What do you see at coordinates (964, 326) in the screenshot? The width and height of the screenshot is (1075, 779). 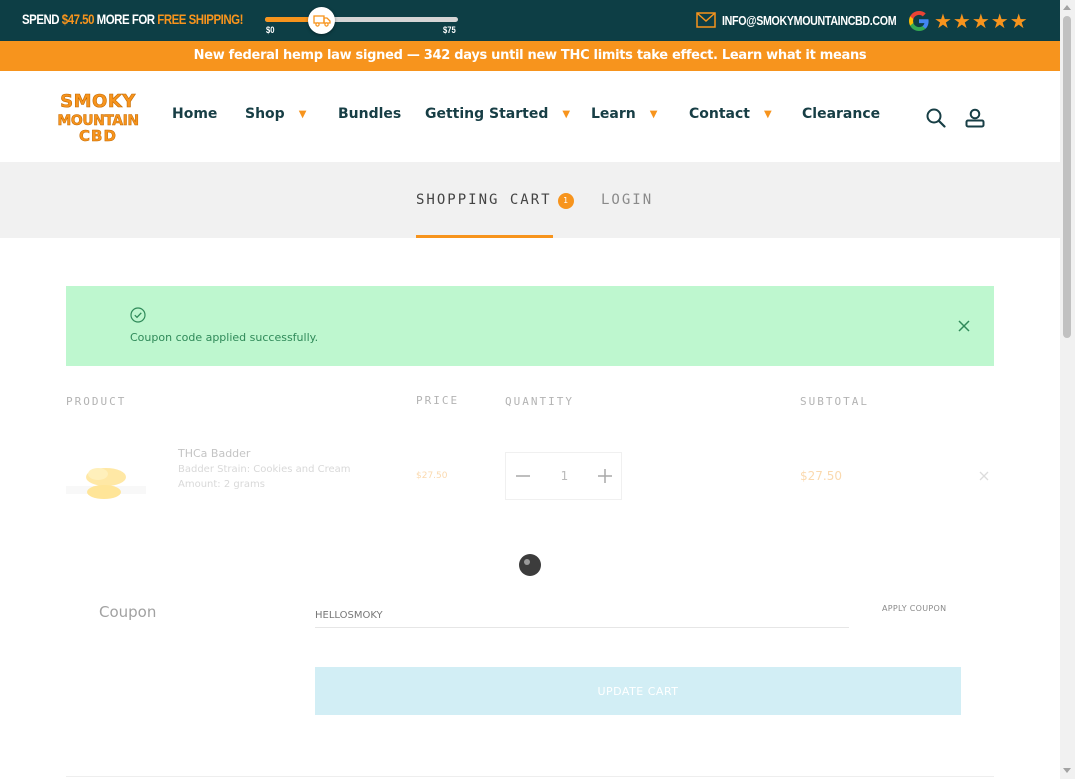 I see `close-icon` at bounding box center [964, 326].